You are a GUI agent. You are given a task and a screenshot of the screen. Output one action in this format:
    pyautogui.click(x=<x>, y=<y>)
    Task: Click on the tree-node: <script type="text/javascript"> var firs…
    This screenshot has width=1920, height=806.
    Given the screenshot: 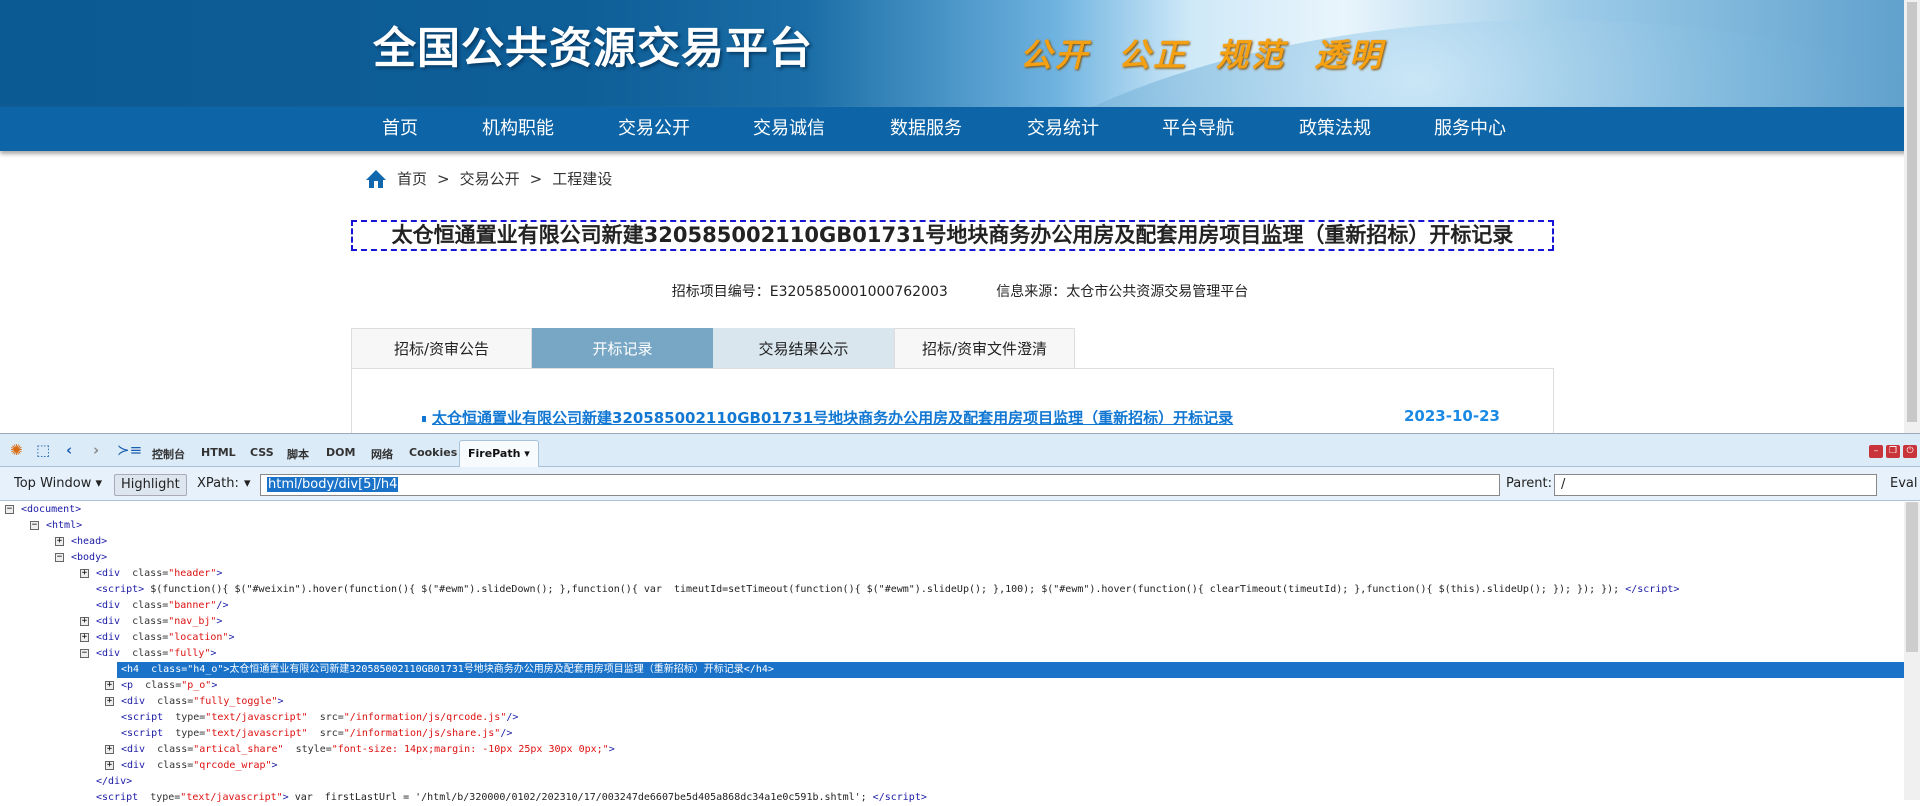 What is the action you would take?
    pyautogui.click(x=952, y=798)
    